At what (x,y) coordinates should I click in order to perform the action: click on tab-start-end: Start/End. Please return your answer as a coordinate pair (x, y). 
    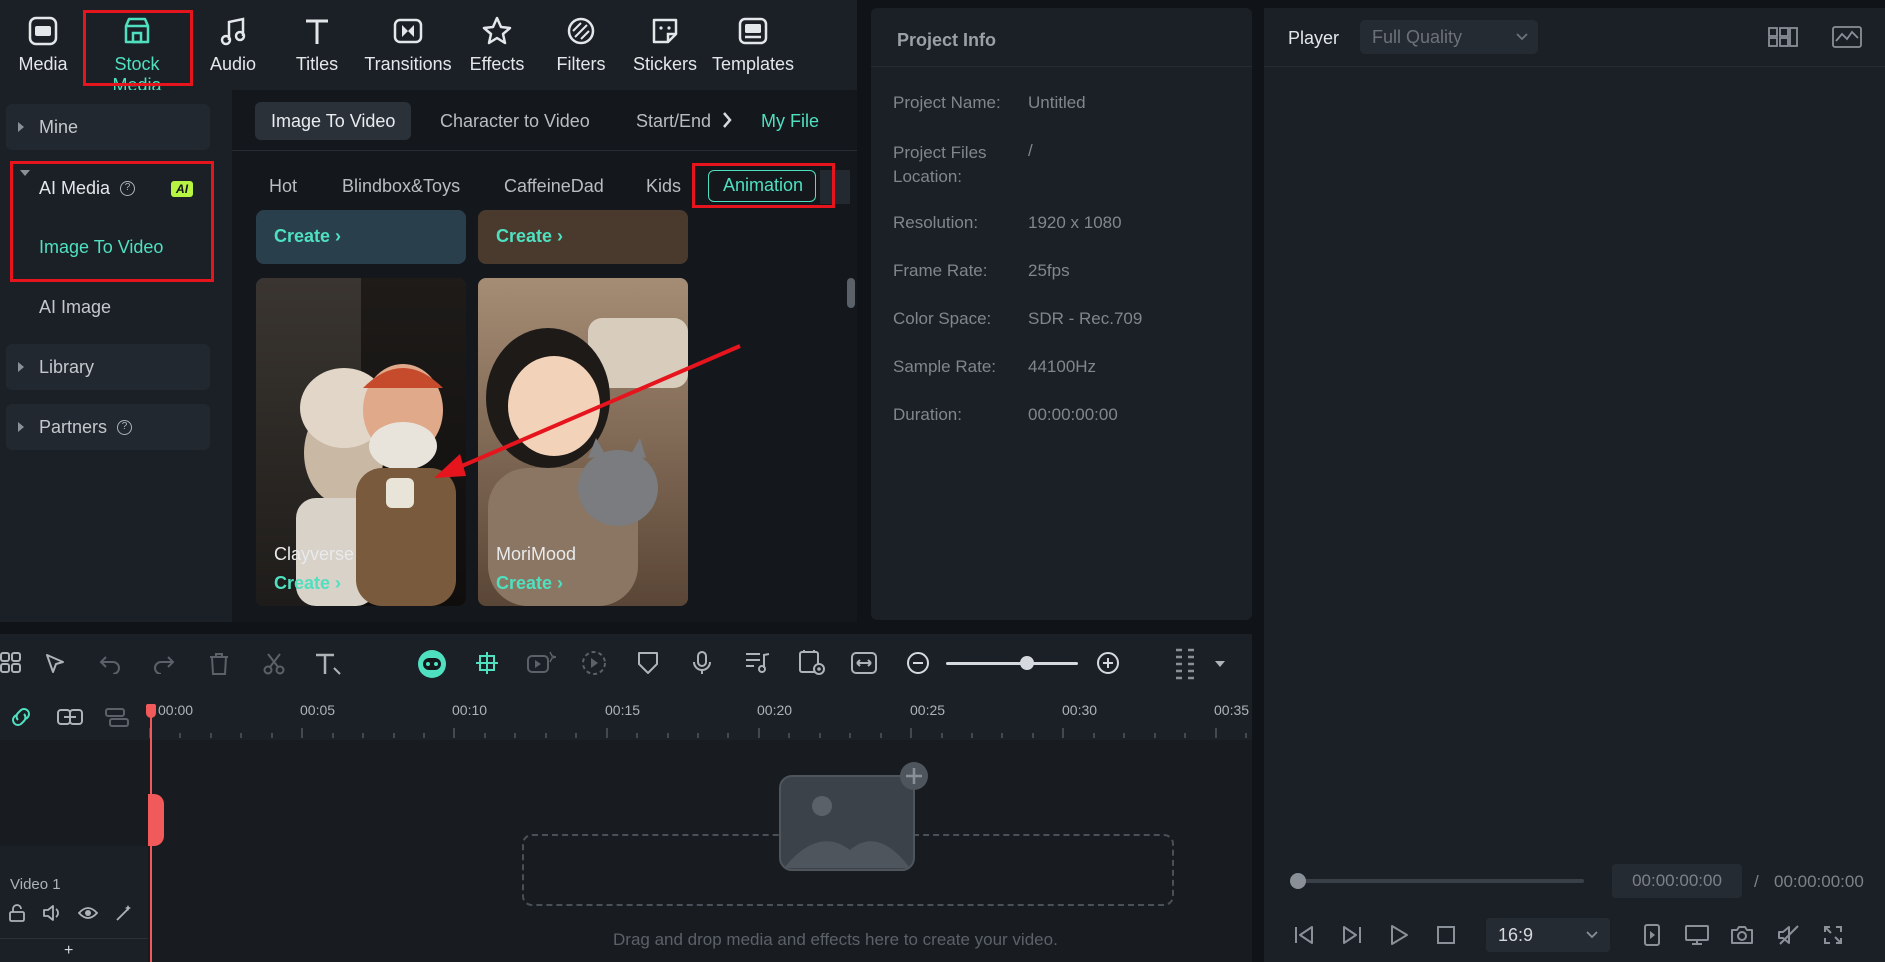
    Looking at the image, I should click on (677, 121).